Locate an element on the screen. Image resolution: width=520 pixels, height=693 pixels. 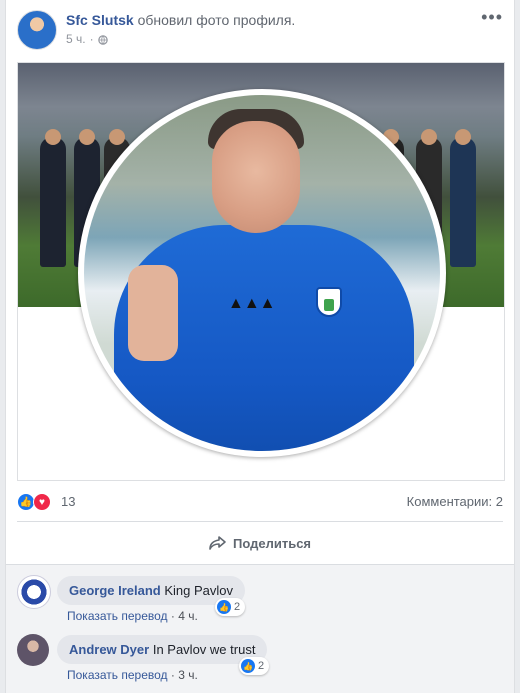
comment-meta: Показать перевод · 3 ч. is located at coordinates (132, 675).